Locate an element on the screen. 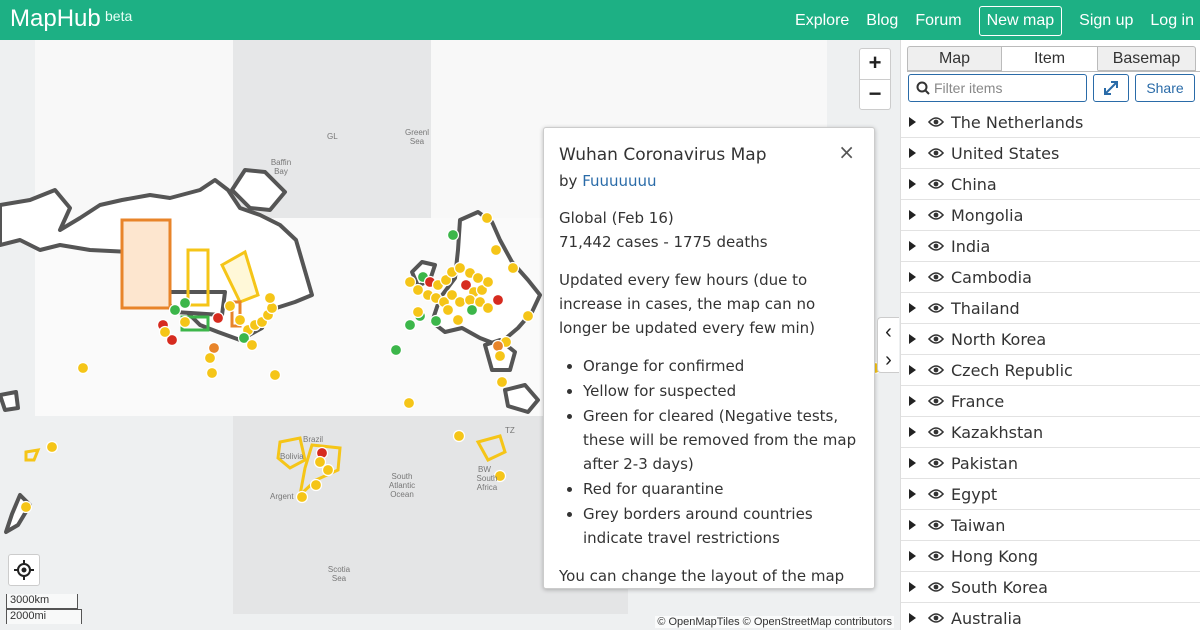  list-item: India is located at coordinates (1050, 246).